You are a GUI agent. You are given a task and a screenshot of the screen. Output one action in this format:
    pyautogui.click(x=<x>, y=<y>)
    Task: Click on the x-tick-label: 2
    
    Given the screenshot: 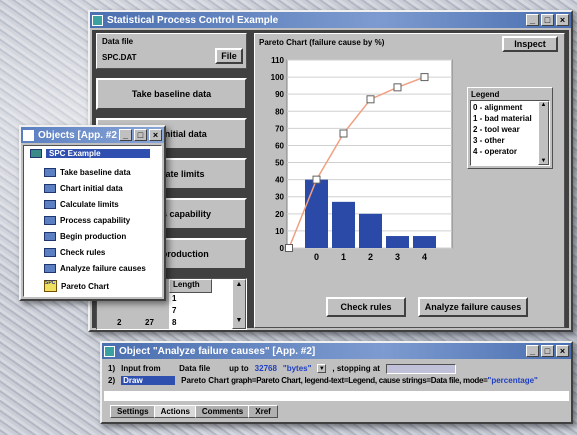 What is the action you would take?
    pyautogui.click(x=370, y=257)
    